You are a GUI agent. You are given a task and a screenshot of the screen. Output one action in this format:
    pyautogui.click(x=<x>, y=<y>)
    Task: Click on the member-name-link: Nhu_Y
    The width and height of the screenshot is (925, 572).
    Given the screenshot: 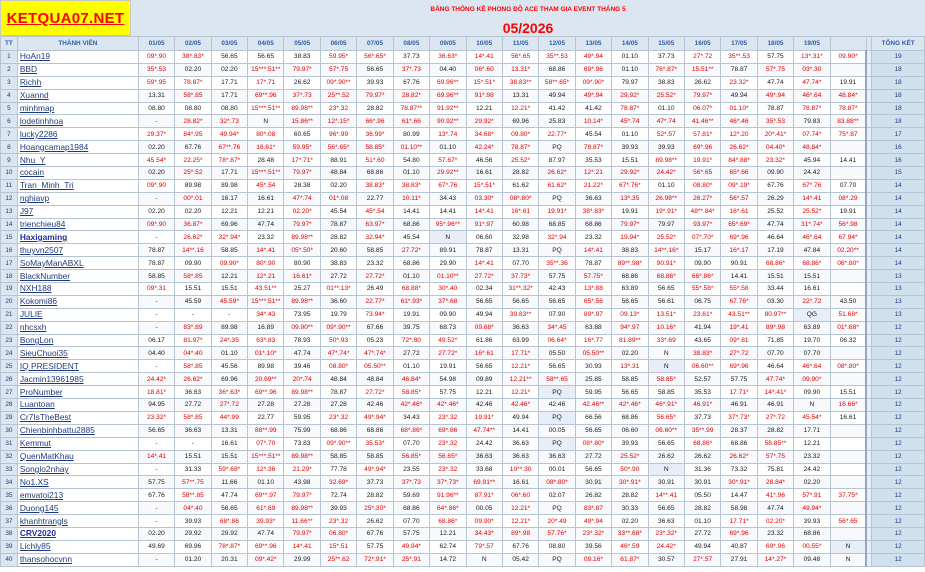 What is the action you would take?
    pyautogui.click(x=77, y=160)
    